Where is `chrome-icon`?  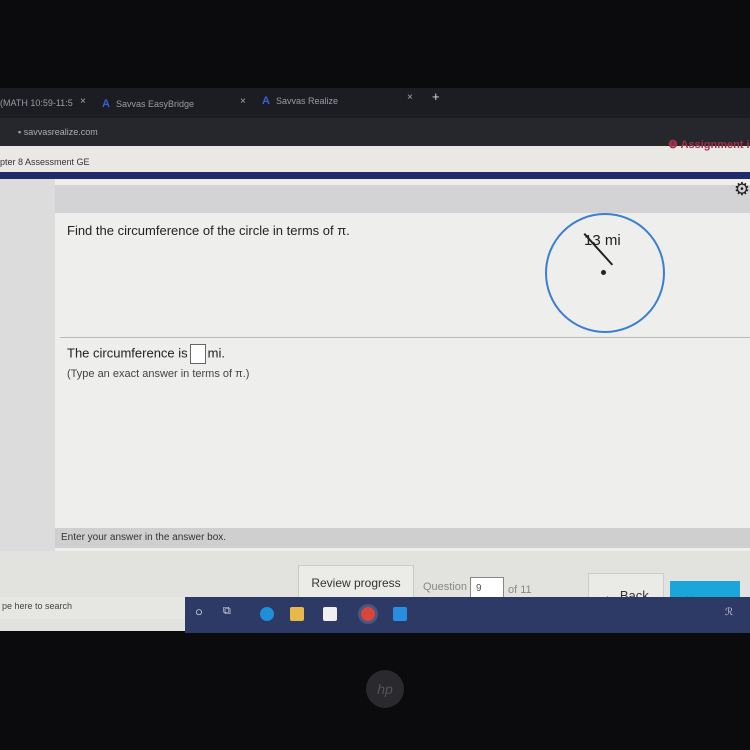
chrome-icon is located at coordinates (368, 614).